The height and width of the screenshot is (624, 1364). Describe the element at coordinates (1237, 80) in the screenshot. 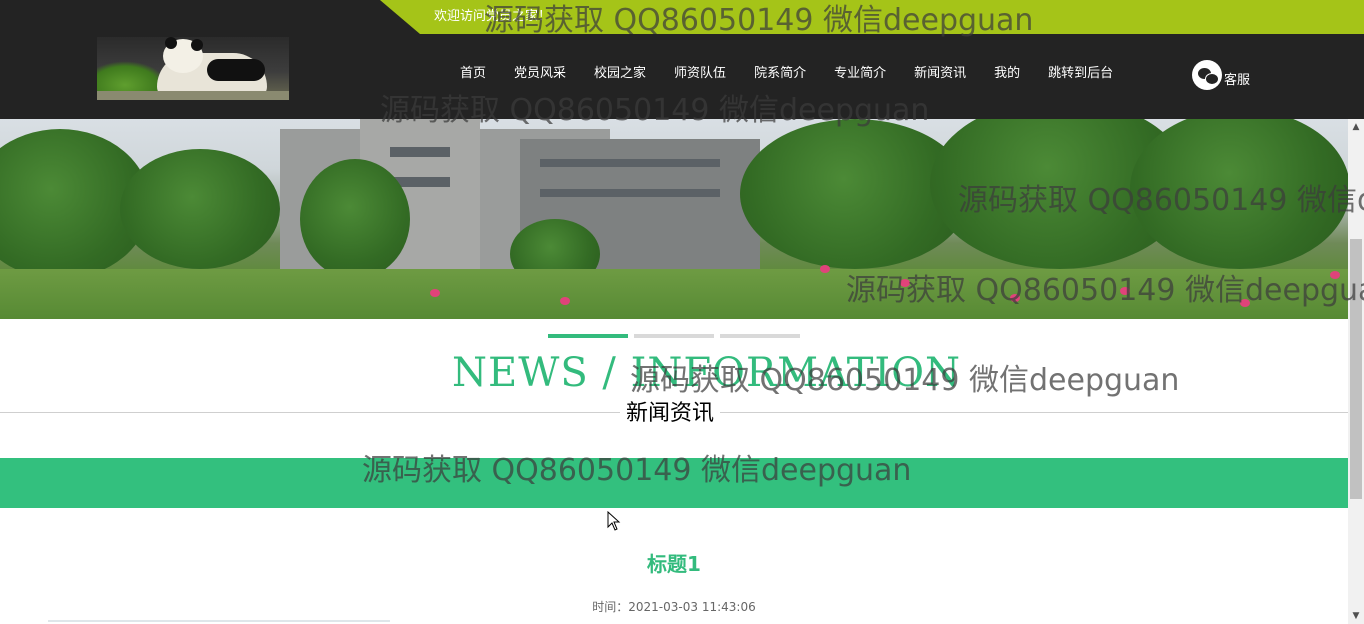

I see `service-label: 客服` at that location.